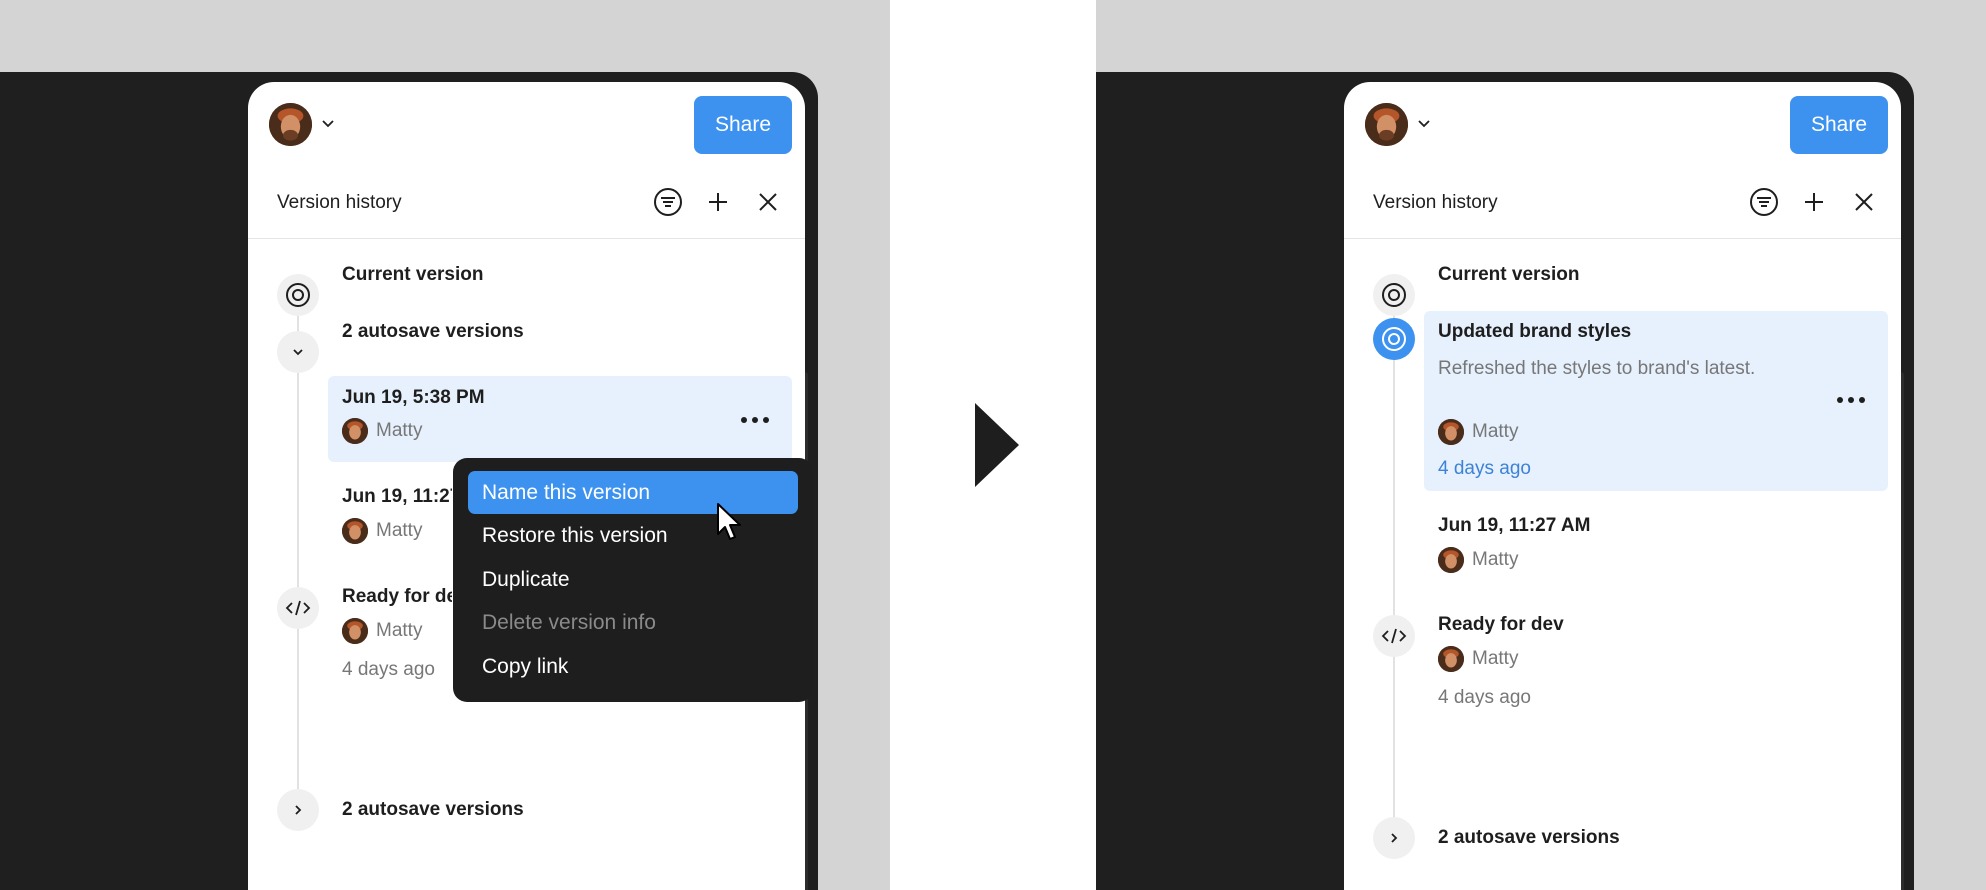 This screenshot has height=890, width=1986. Describe the element at coordinates (997, 445) in the screenshot. I see `play-arrow-icon` at that location.